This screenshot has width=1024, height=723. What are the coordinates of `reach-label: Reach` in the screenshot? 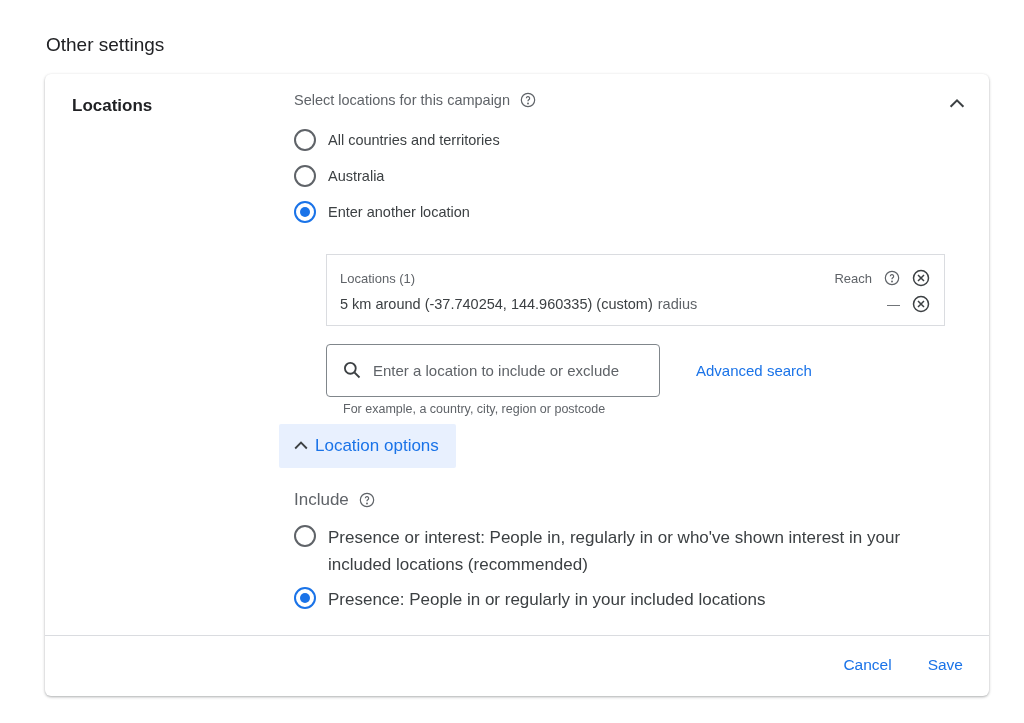 It's located at (853, 278).